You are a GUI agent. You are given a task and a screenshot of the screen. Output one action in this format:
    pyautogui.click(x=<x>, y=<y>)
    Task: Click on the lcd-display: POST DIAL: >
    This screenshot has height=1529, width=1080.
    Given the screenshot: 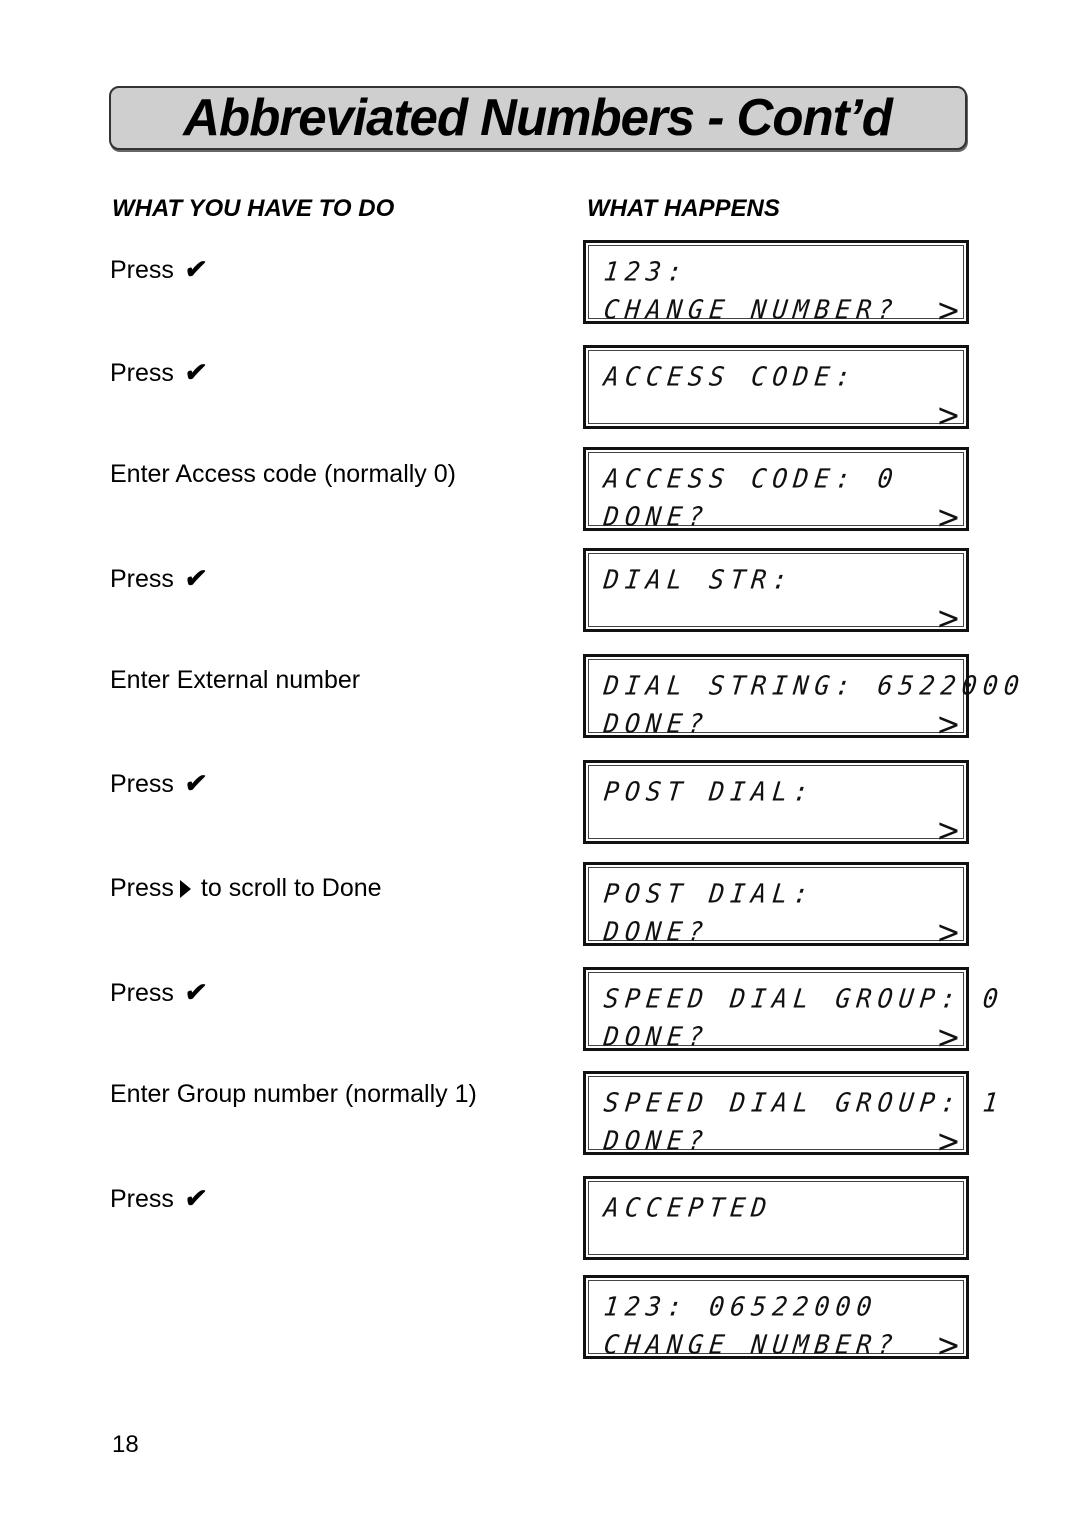 What is the action you would take?
    pyautogui.click(x=776, y=803)
    